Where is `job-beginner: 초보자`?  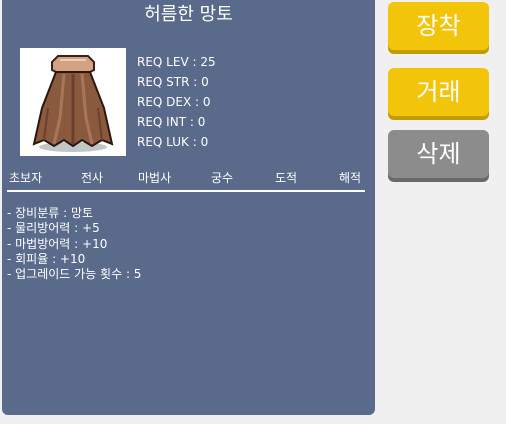
job-beginner: 초보자 is located at coordinates (26, 178).